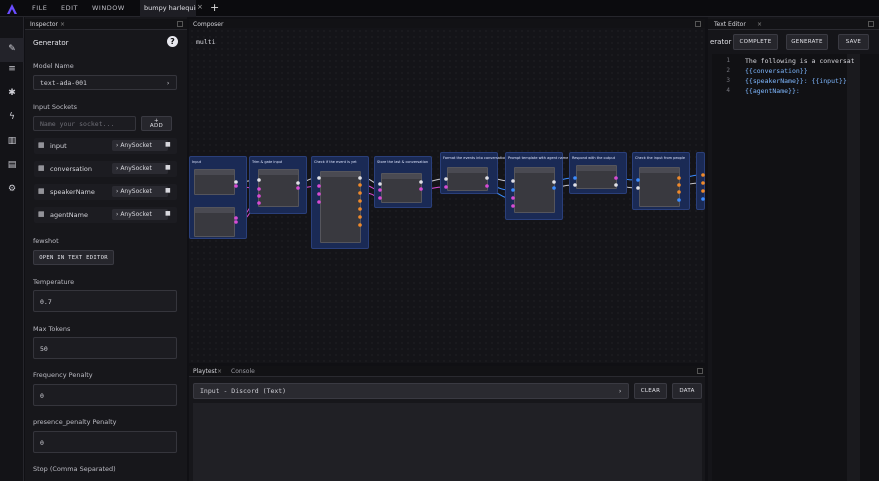 The image size is (879, 481). Describe the element at coordinates (447, 442) in the screenshot. I see `playtest-output` at that location.